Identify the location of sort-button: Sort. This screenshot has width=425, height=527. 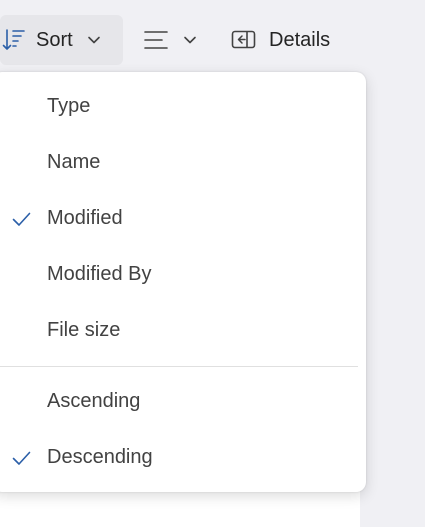
(61, 40).